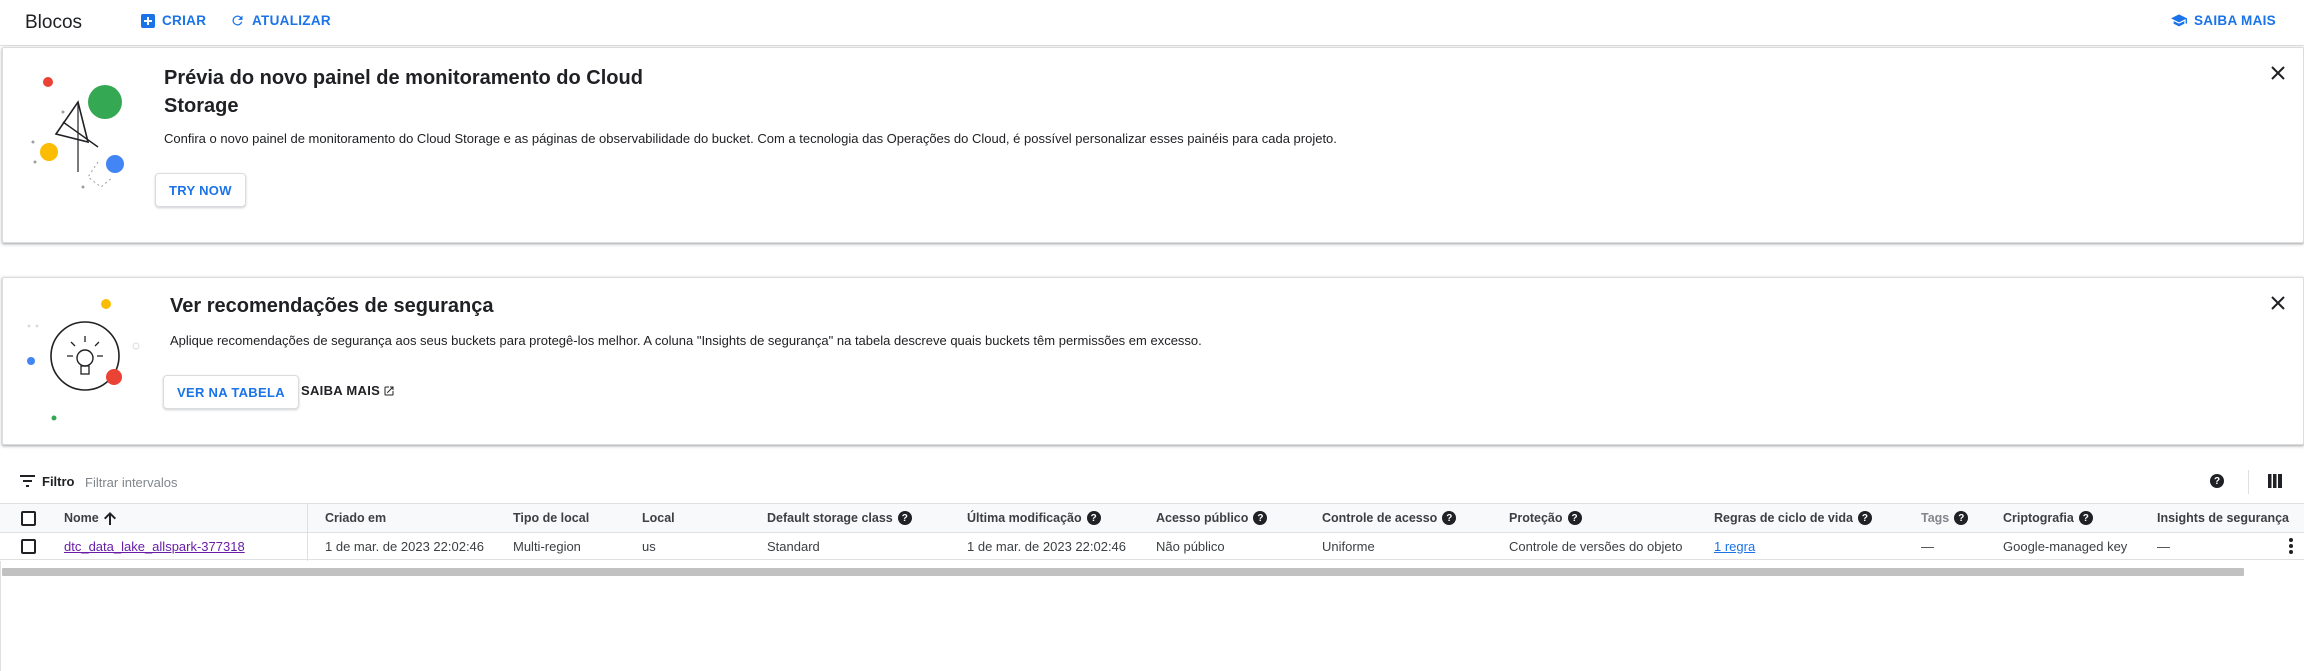 This screenshot has width=2304, height=671. What do you see at coordinates (1536, 518) in the screenshot?
I see `column-protection-label: Proteção` at bounding box center [1536, 518].